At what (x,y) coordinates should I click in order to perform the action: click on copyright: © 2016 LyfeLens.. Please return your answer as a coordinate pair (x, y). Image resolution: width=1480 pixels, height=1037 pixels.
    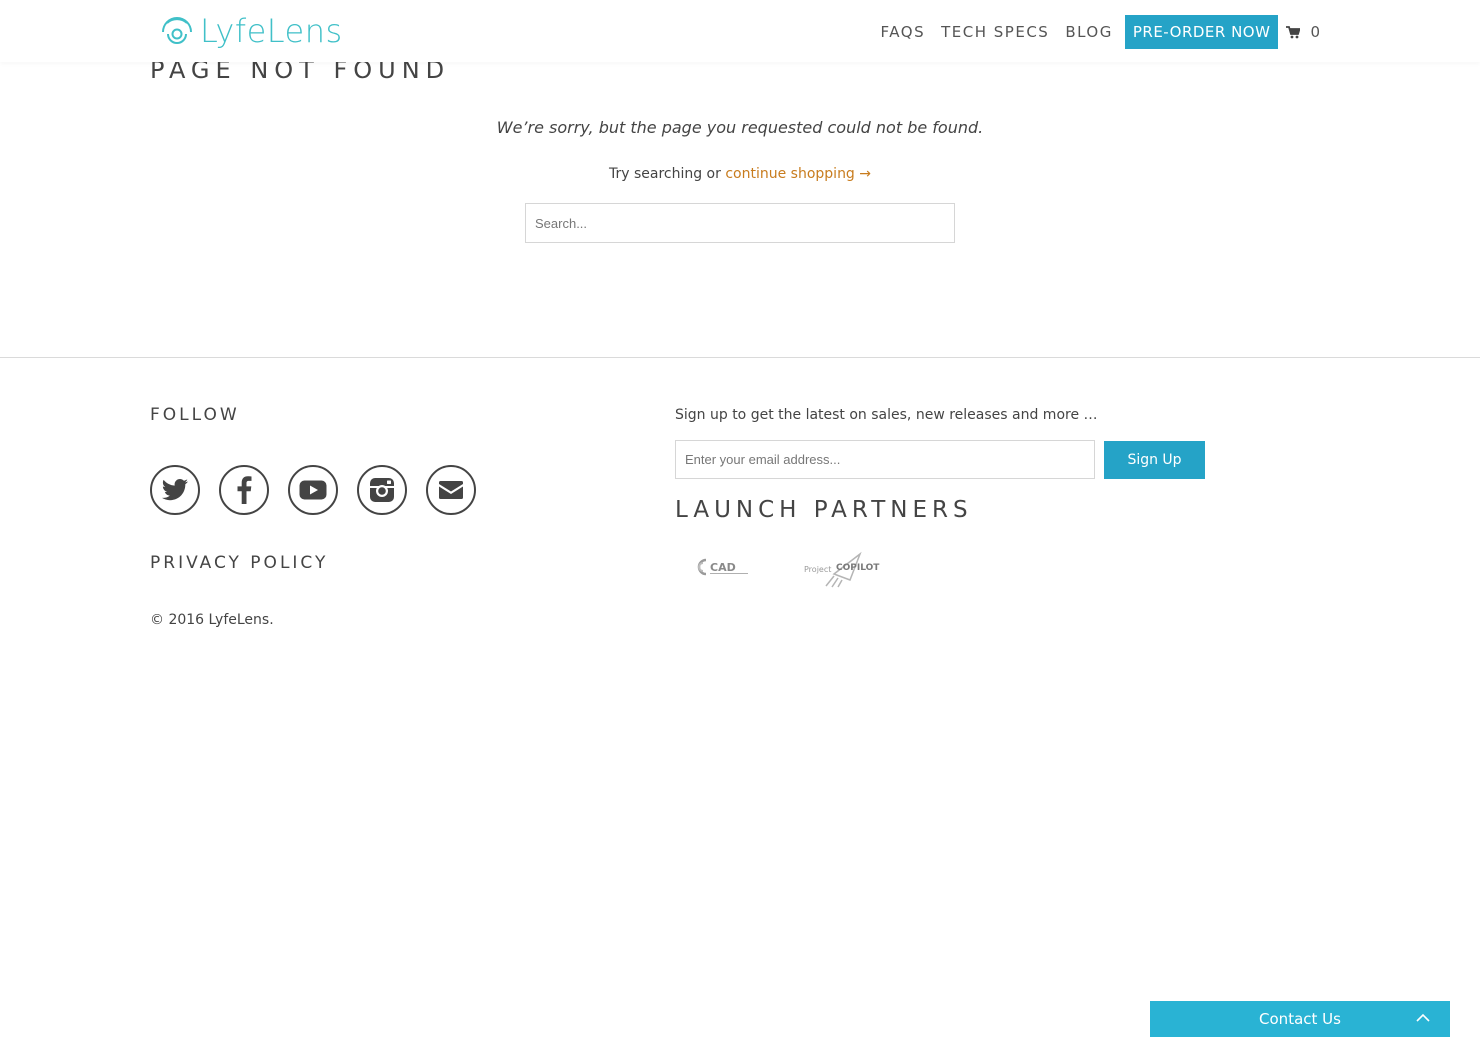
    Looking at the image, I should click on (212, 620).